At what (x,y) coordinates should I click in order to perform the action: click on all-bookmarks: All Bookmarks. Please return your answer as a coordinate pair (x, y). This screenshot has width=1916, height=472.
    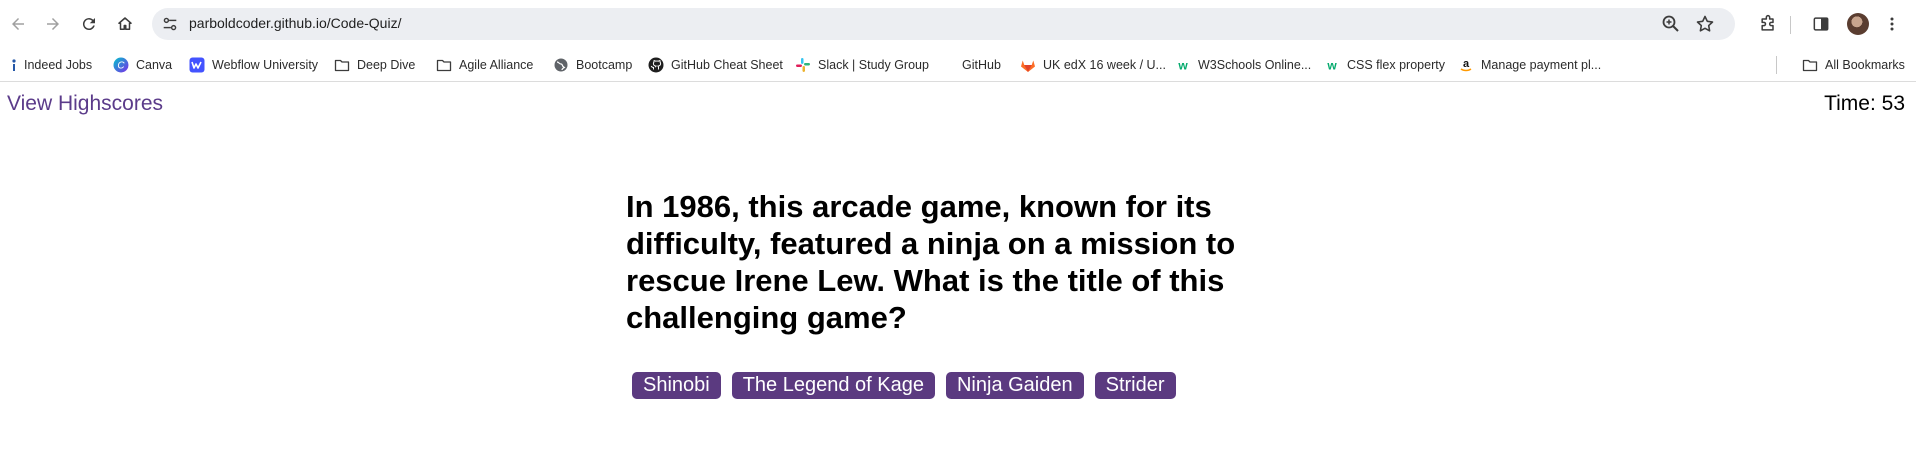
    Looking at the image, I should click on (1853, 64).